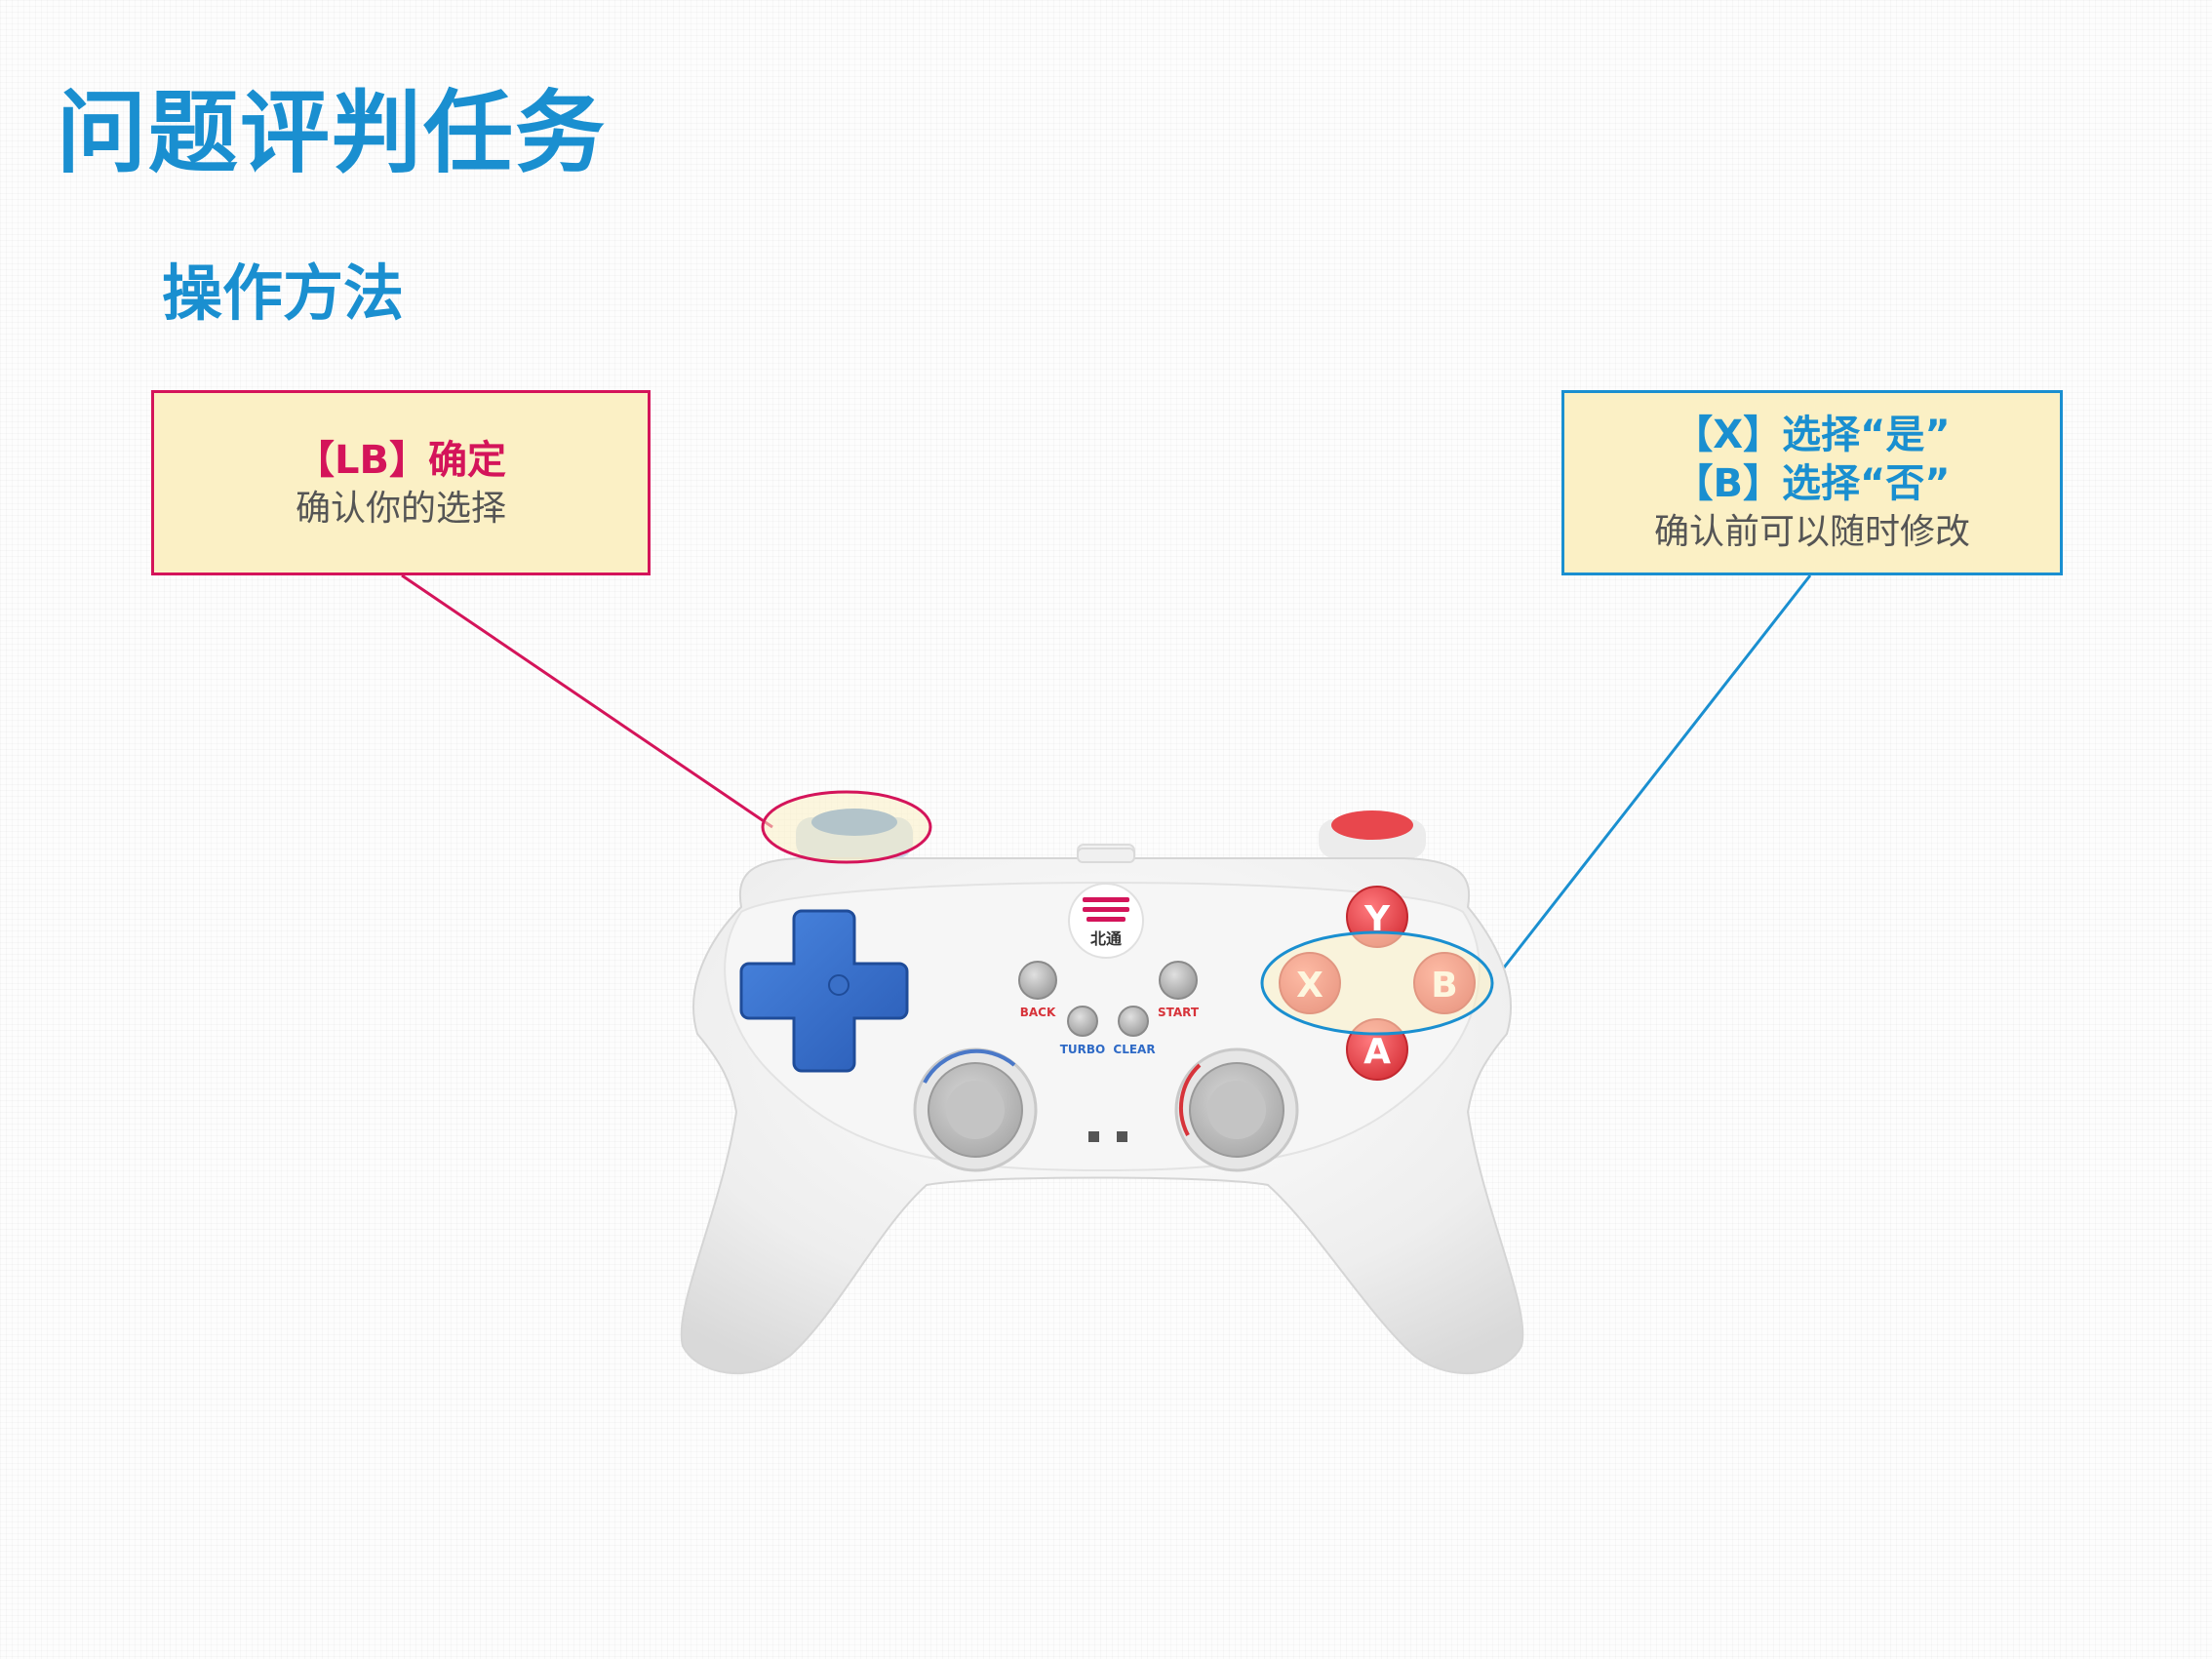  I want to click on a-button-label: A, so click(1377, 1052).